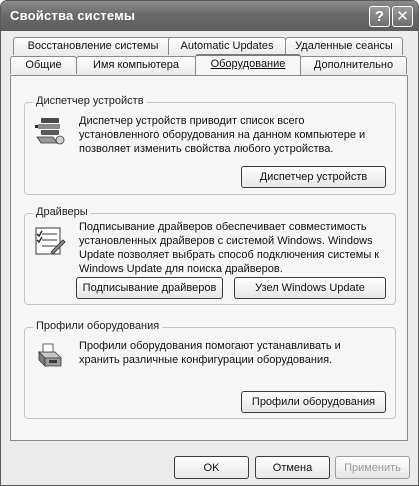 The width and height of the screenshot is (419, 486). I want to click on ok-button: OK, so click(211, 467).